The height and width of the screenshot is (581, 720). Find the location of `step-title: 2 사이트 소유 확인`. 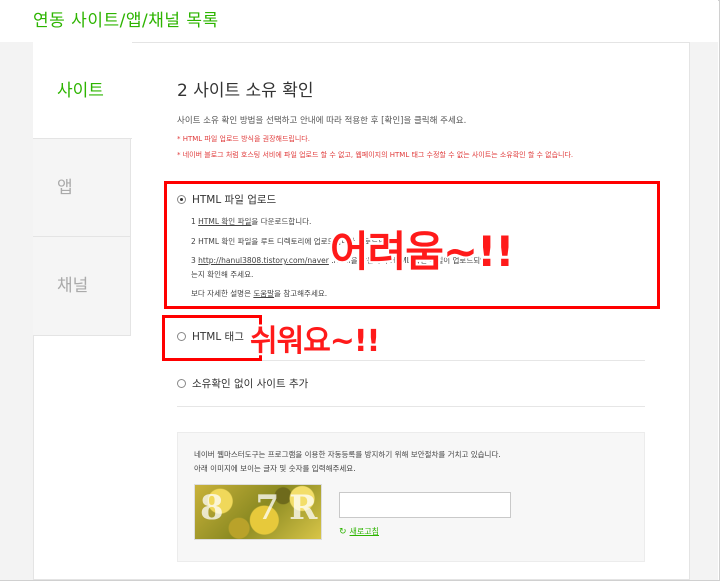

step-title: 2 사이트 소유 확인 is located at coordinates (245, 91).